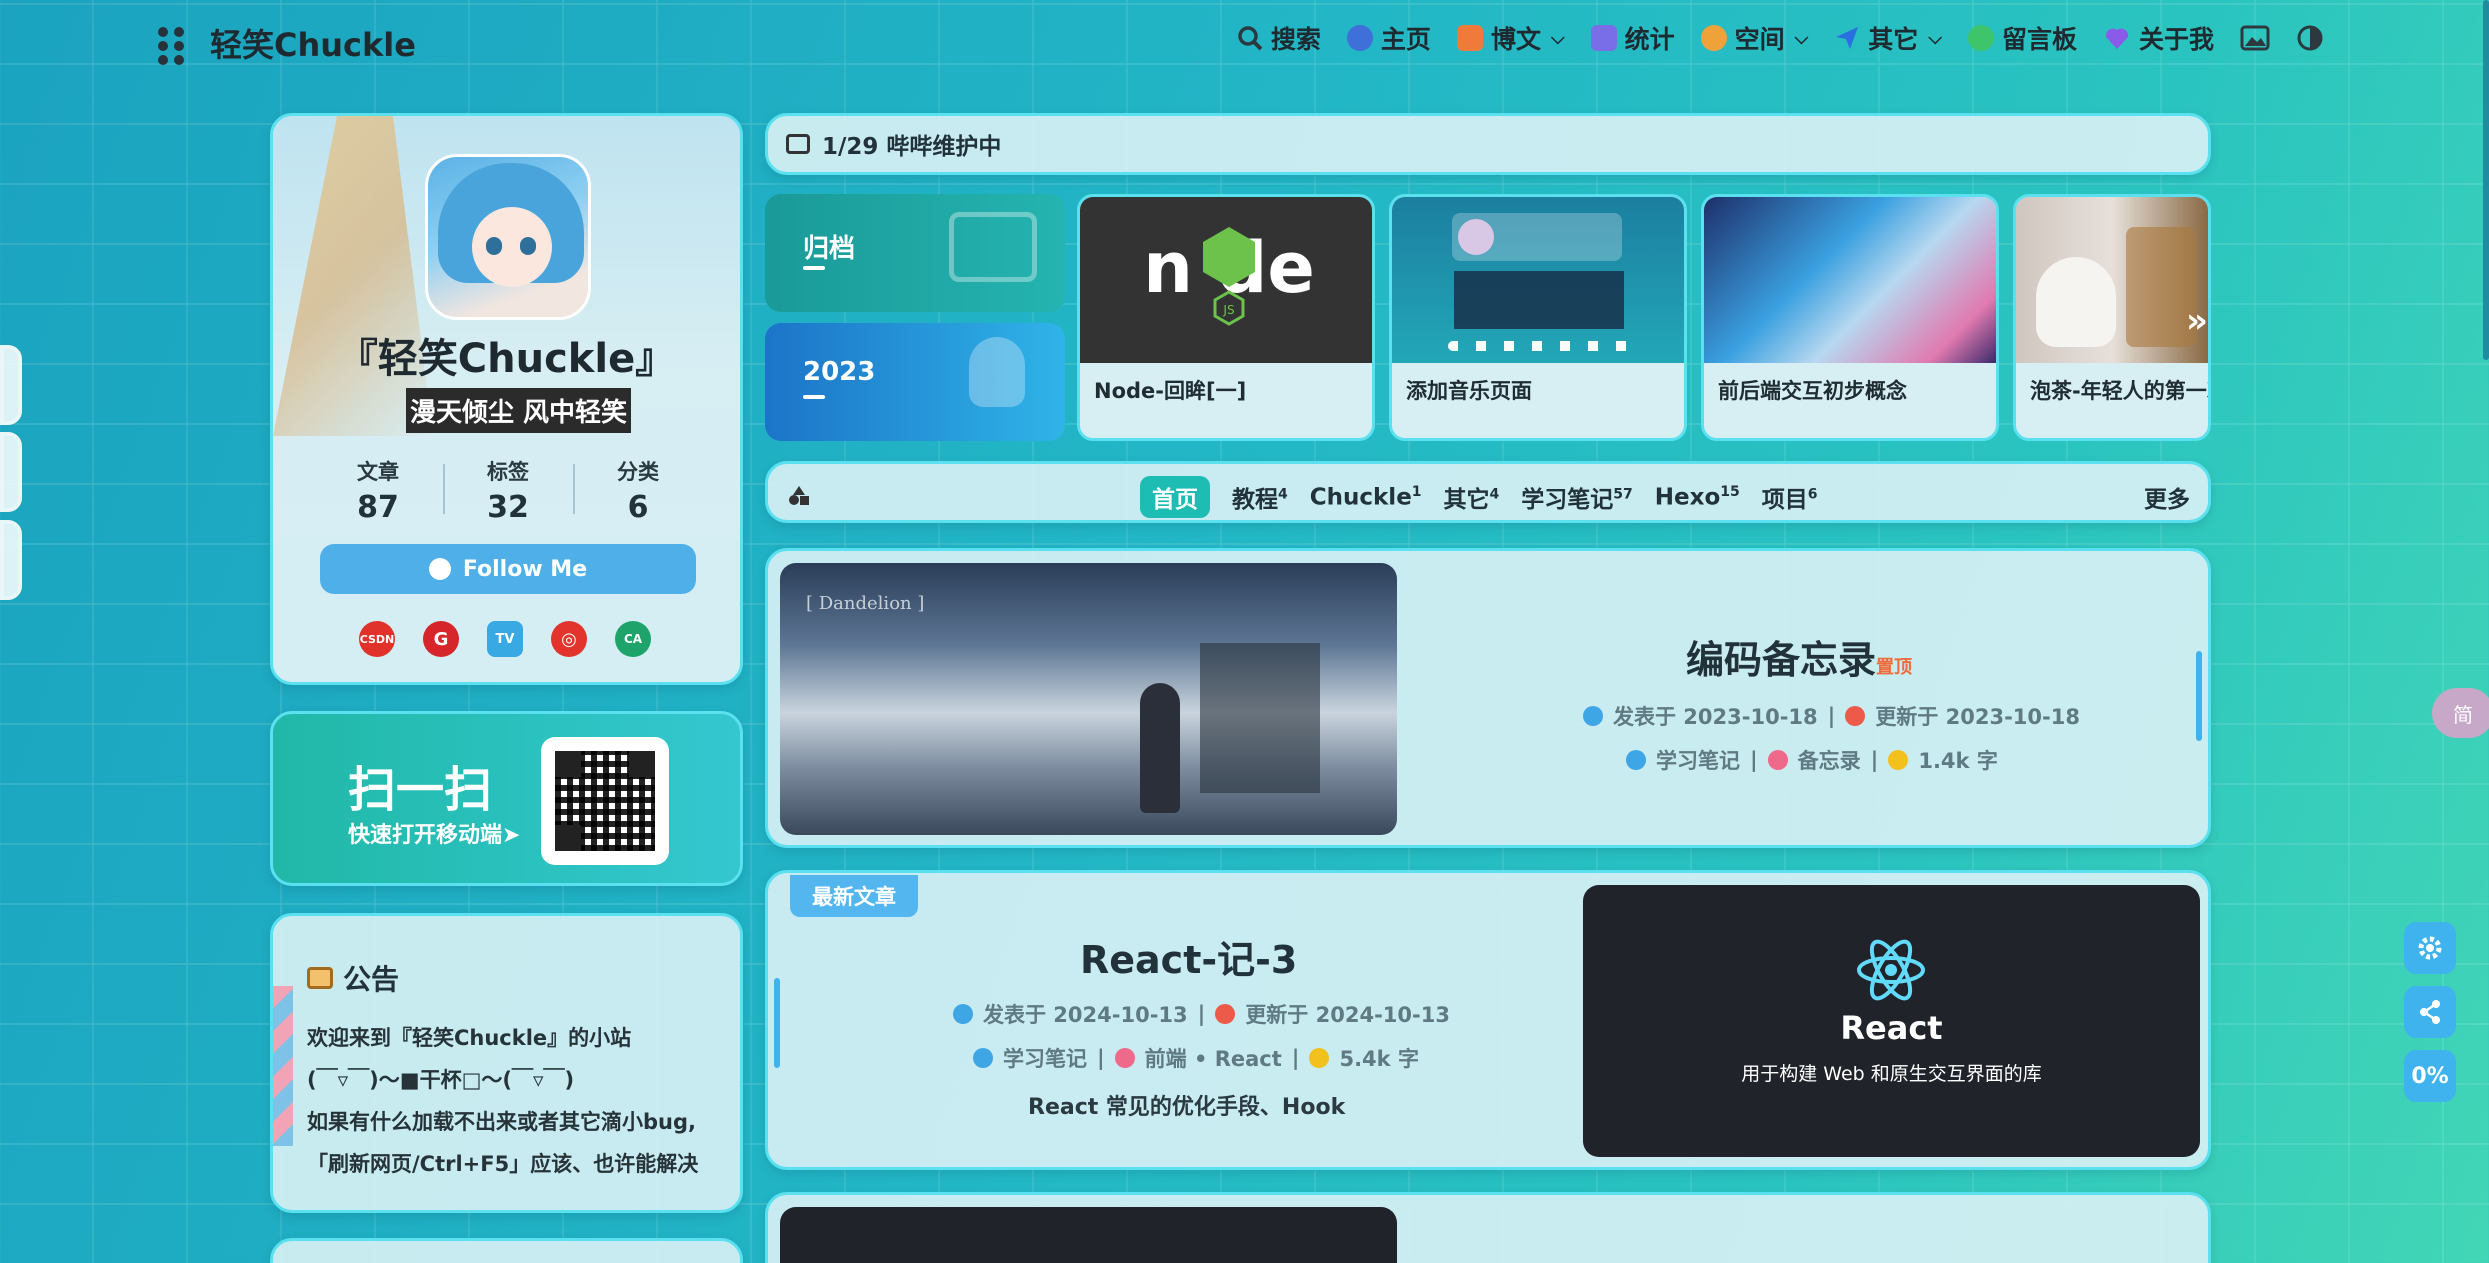 The width and height of the screenshot is (2489, 1263). Describe the element at coordinates (915, 382) in the screenshot. I see `tile-2023: 2023` at that location.